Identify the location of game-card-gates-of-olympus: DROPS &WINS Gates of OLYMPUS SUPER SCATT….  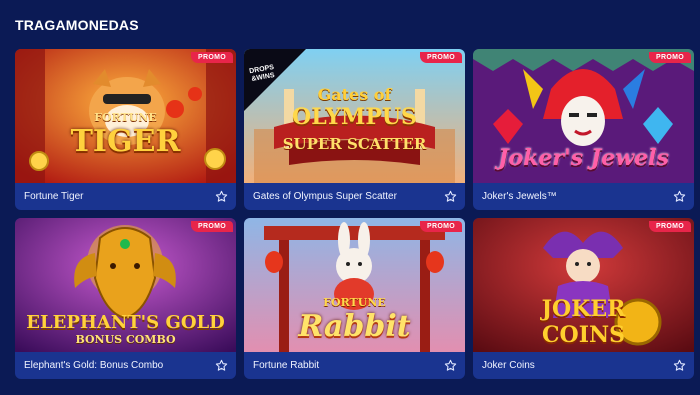
(354, 129).